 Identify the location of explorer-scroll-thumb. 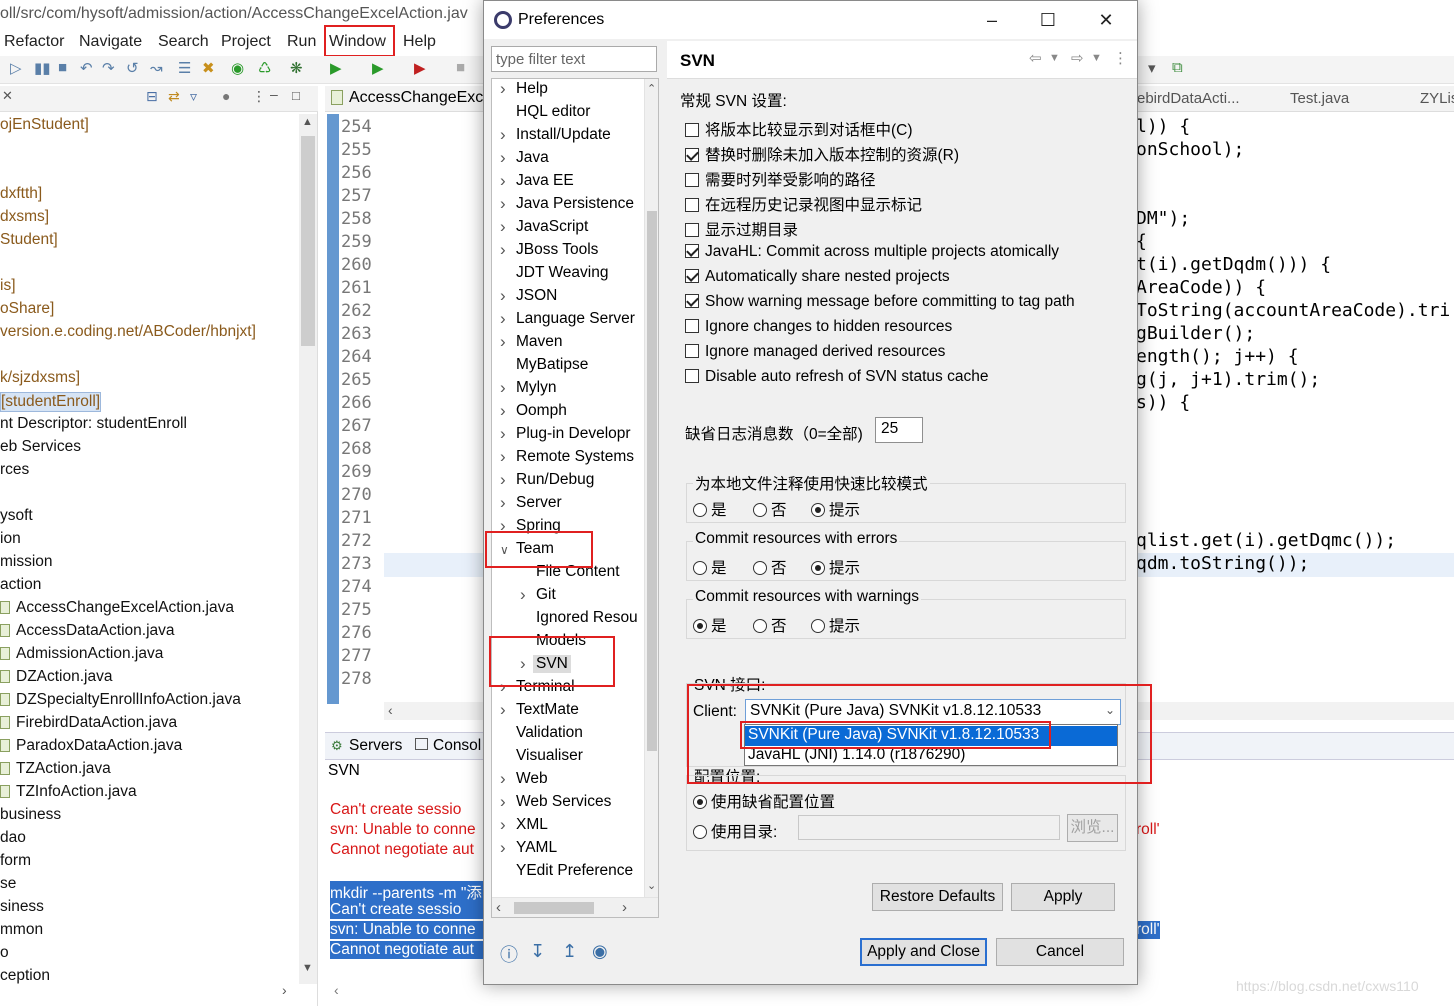
(308, 241).